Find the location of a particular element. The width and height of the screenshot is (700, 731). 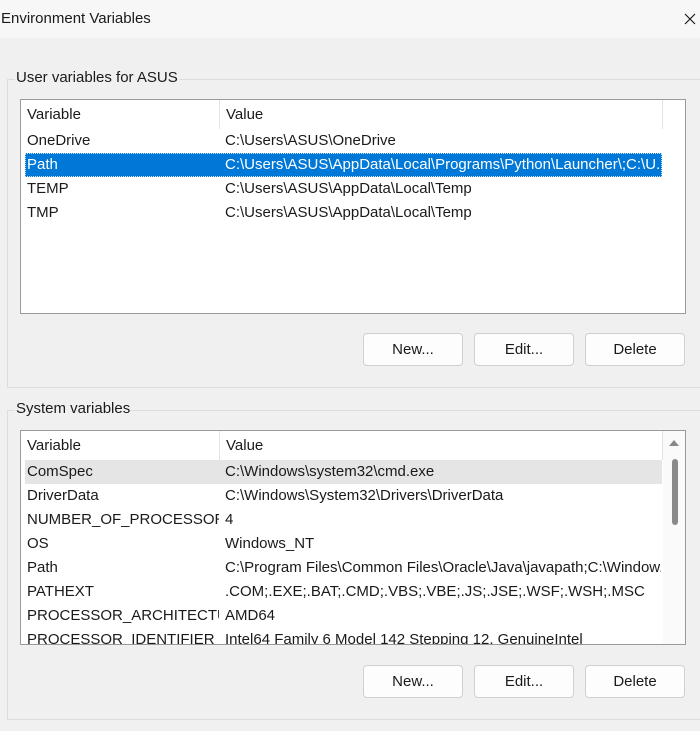

variable-name: OS is located at coordinates (38, 543).